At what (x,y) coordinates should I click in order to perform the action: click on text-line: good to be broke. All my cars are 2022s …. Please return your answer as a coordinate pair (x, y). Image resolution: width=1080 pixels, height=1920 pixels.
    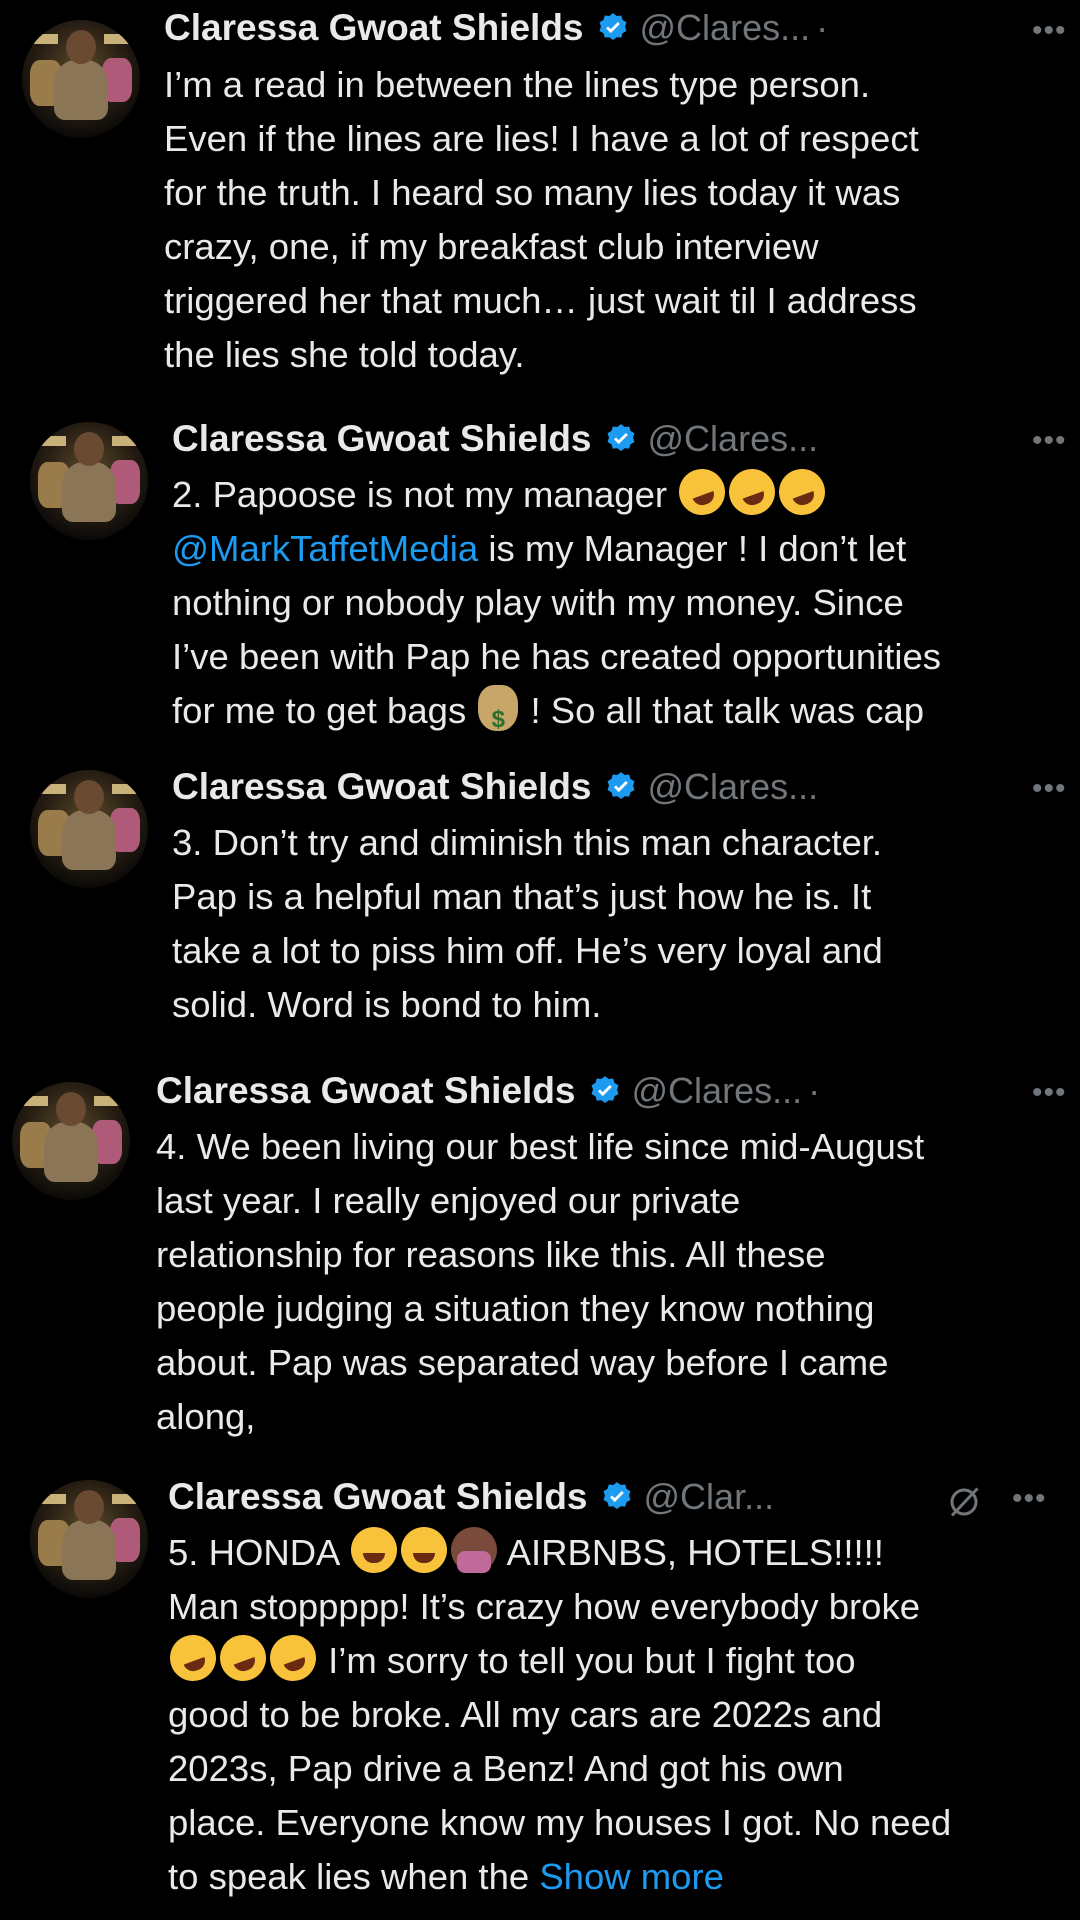
    Looking at the image, I should click on (525, 1714).